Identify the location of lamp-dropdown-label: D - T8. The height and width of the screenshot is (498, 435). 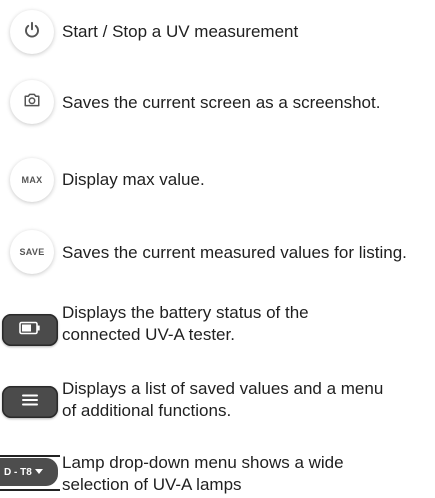
(18, 472).